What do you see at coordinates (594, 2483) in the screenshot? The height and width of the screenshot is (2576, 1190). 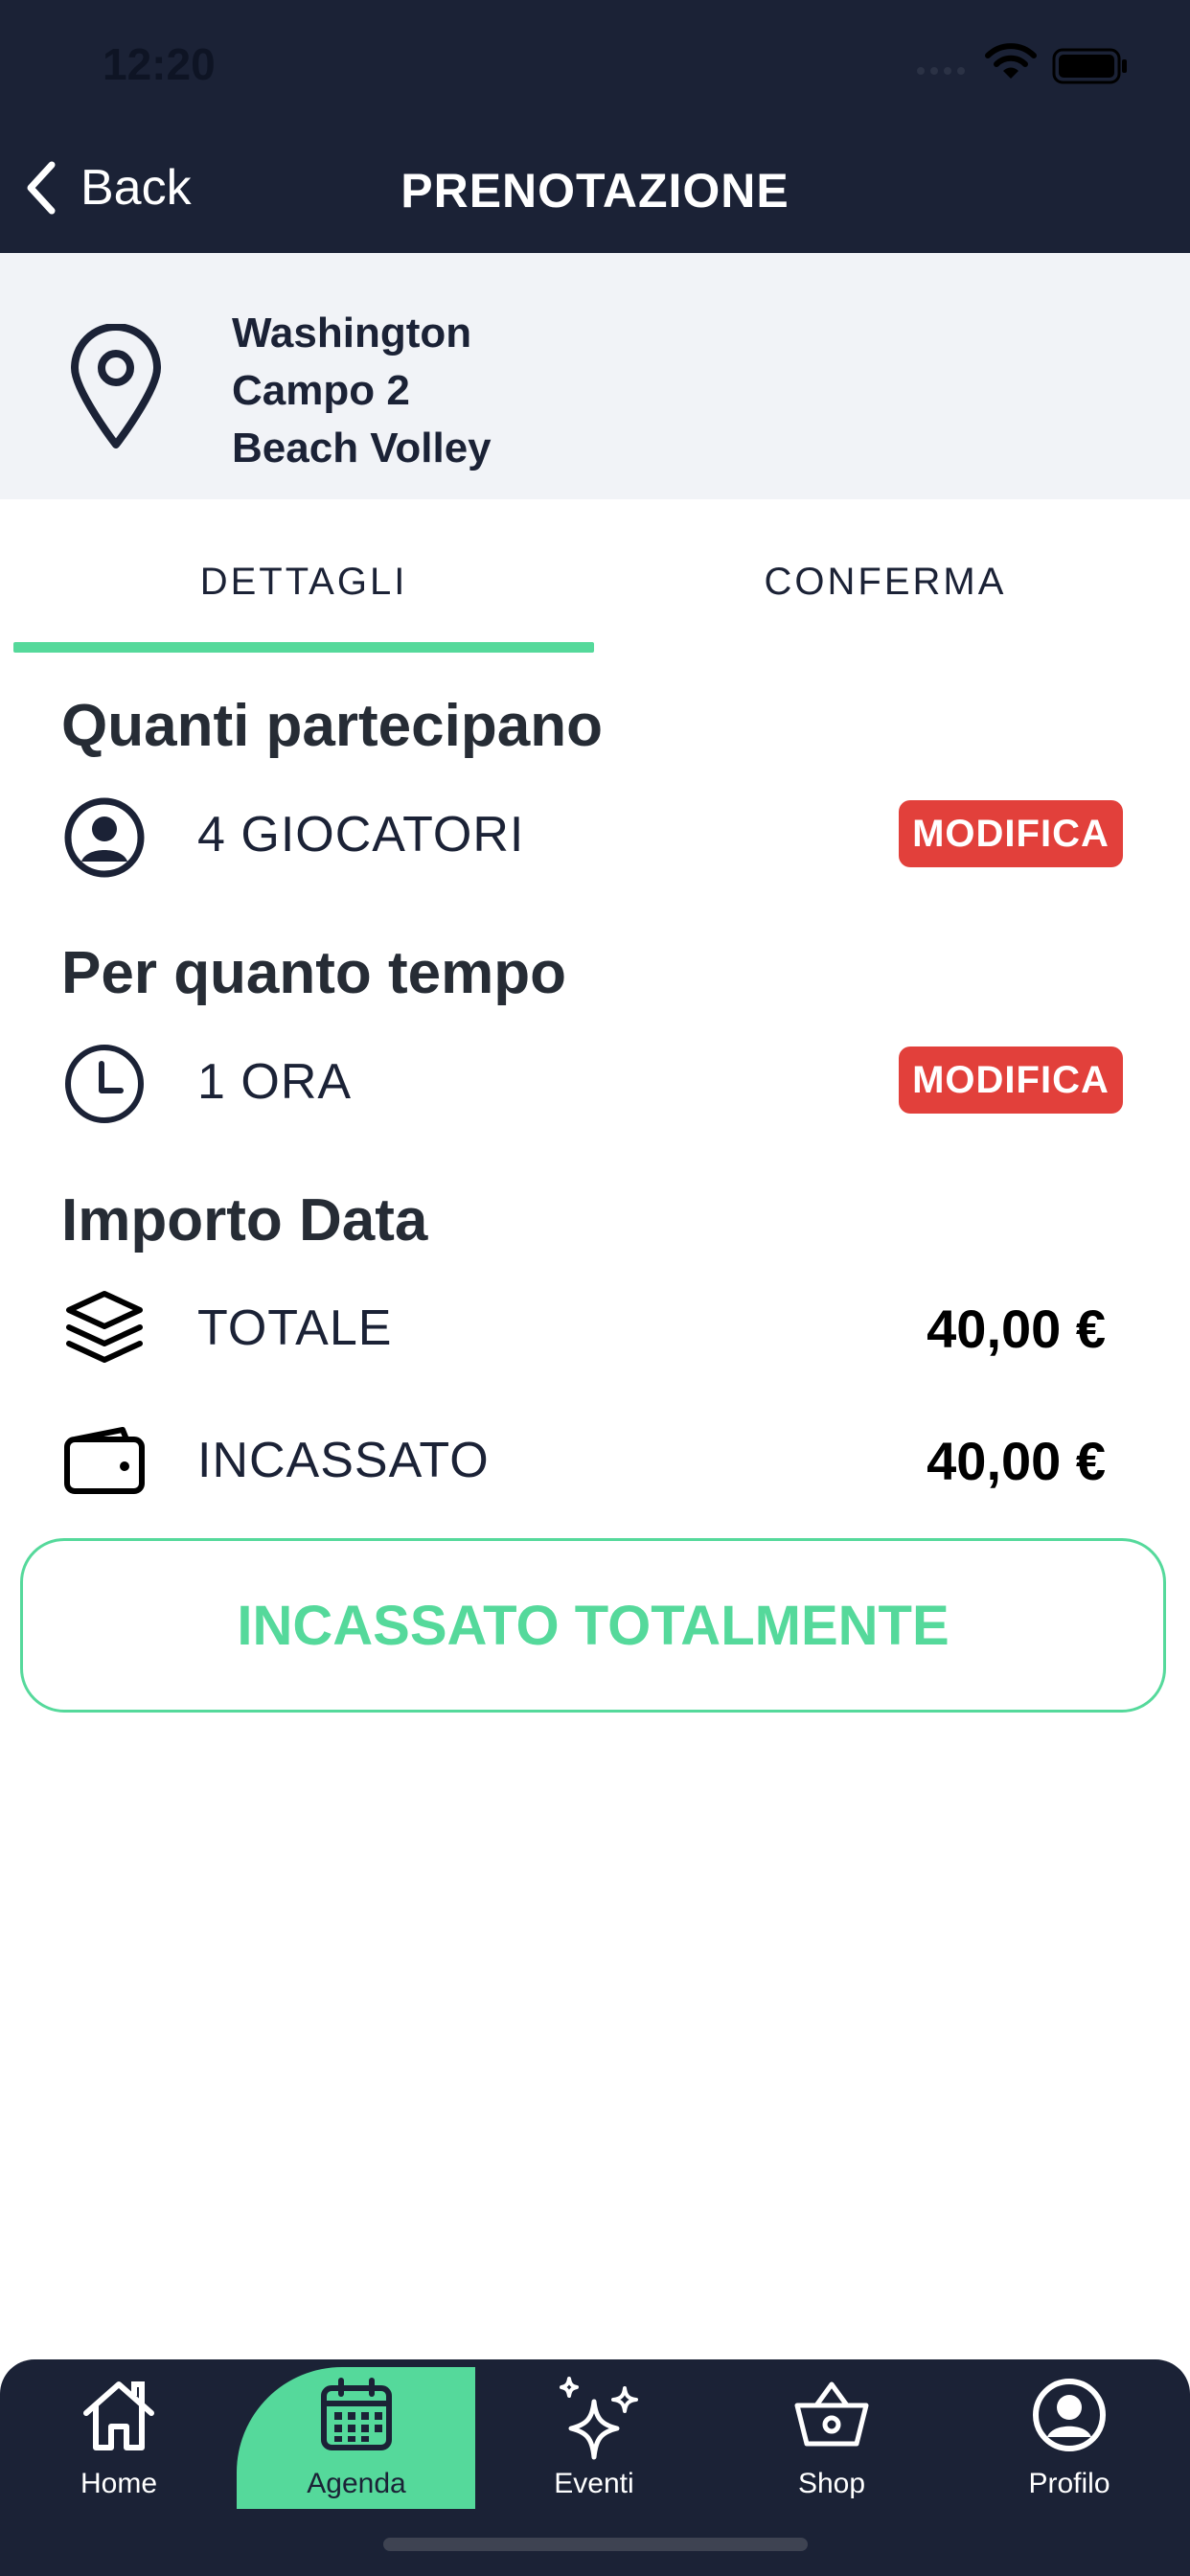 I see `tab-eventi-label: Eventi` at bounding box center [594, 2483].